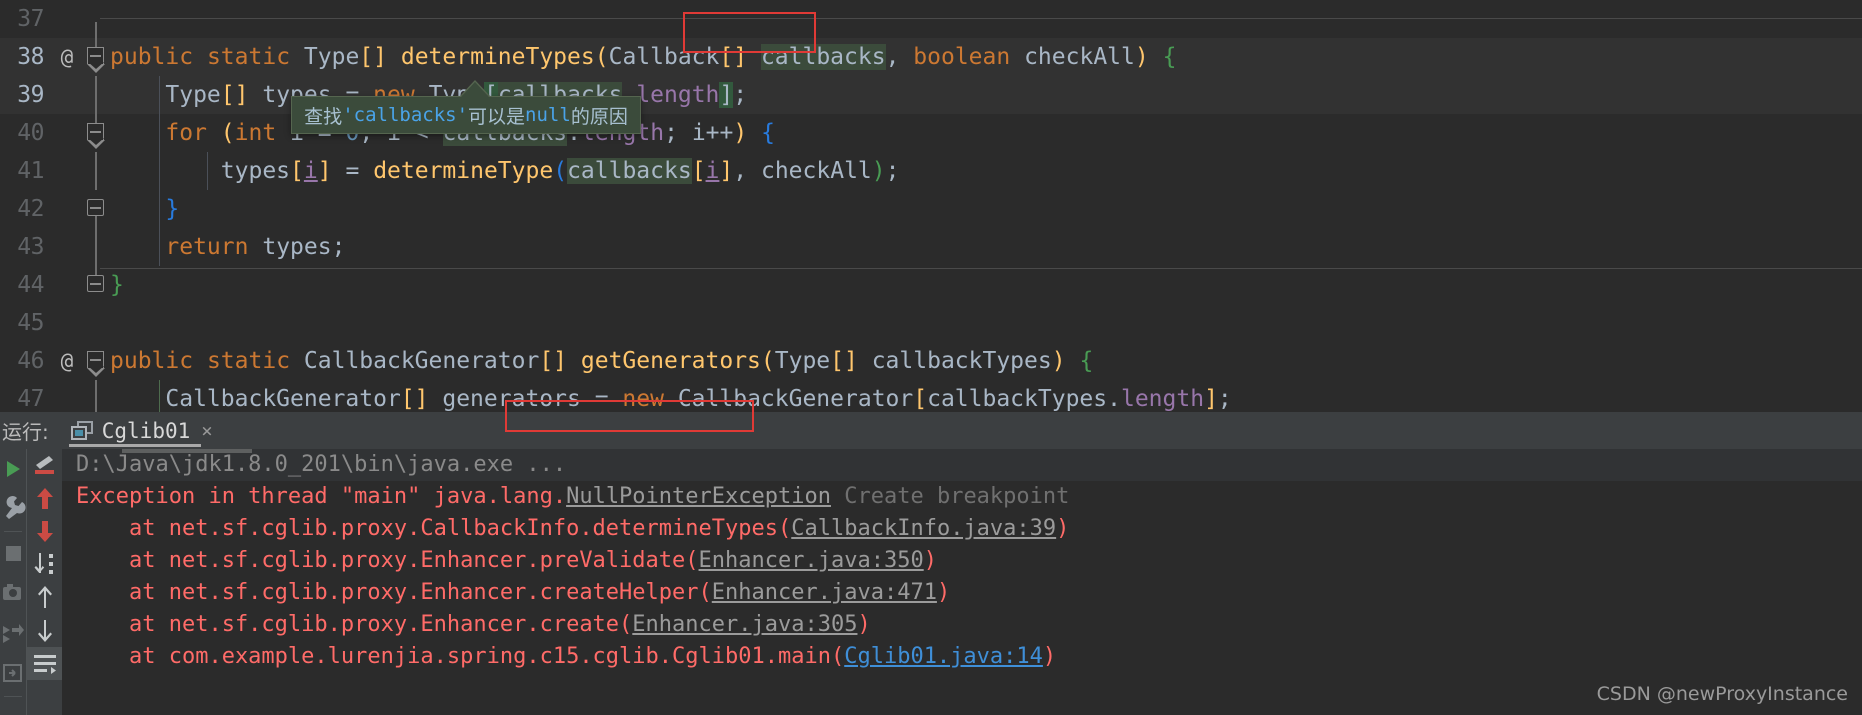 This screenshot has width=1862, height=715. Describe the element at coordinates (30, 133) in the screenshot. I see `line-number: 40` at that location.